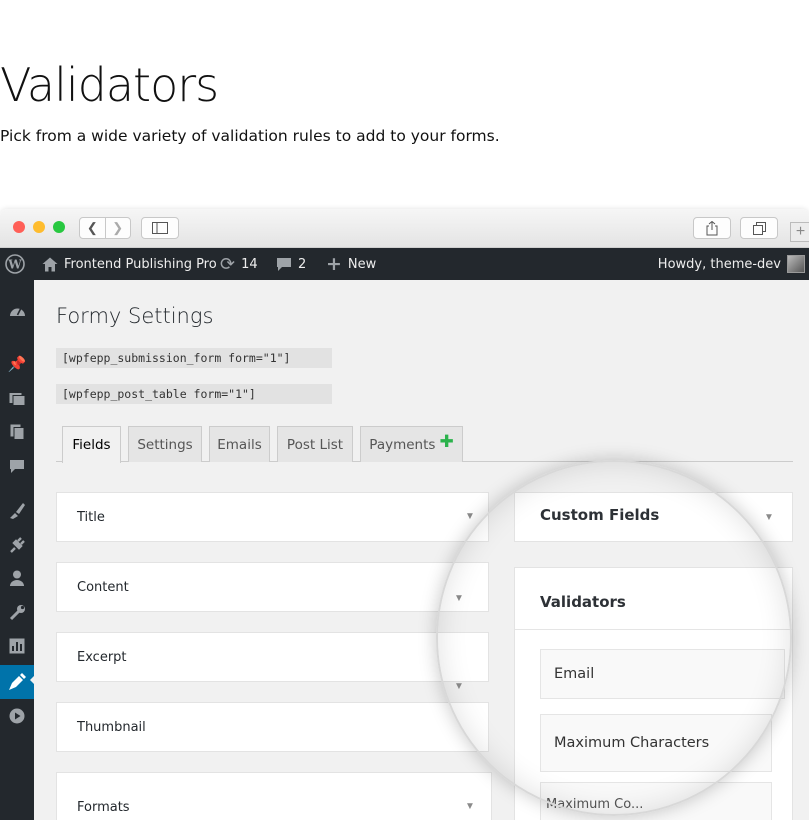 This screenshot has width=809, height=820. I want to click on field-label: Content, so click(103, 587).